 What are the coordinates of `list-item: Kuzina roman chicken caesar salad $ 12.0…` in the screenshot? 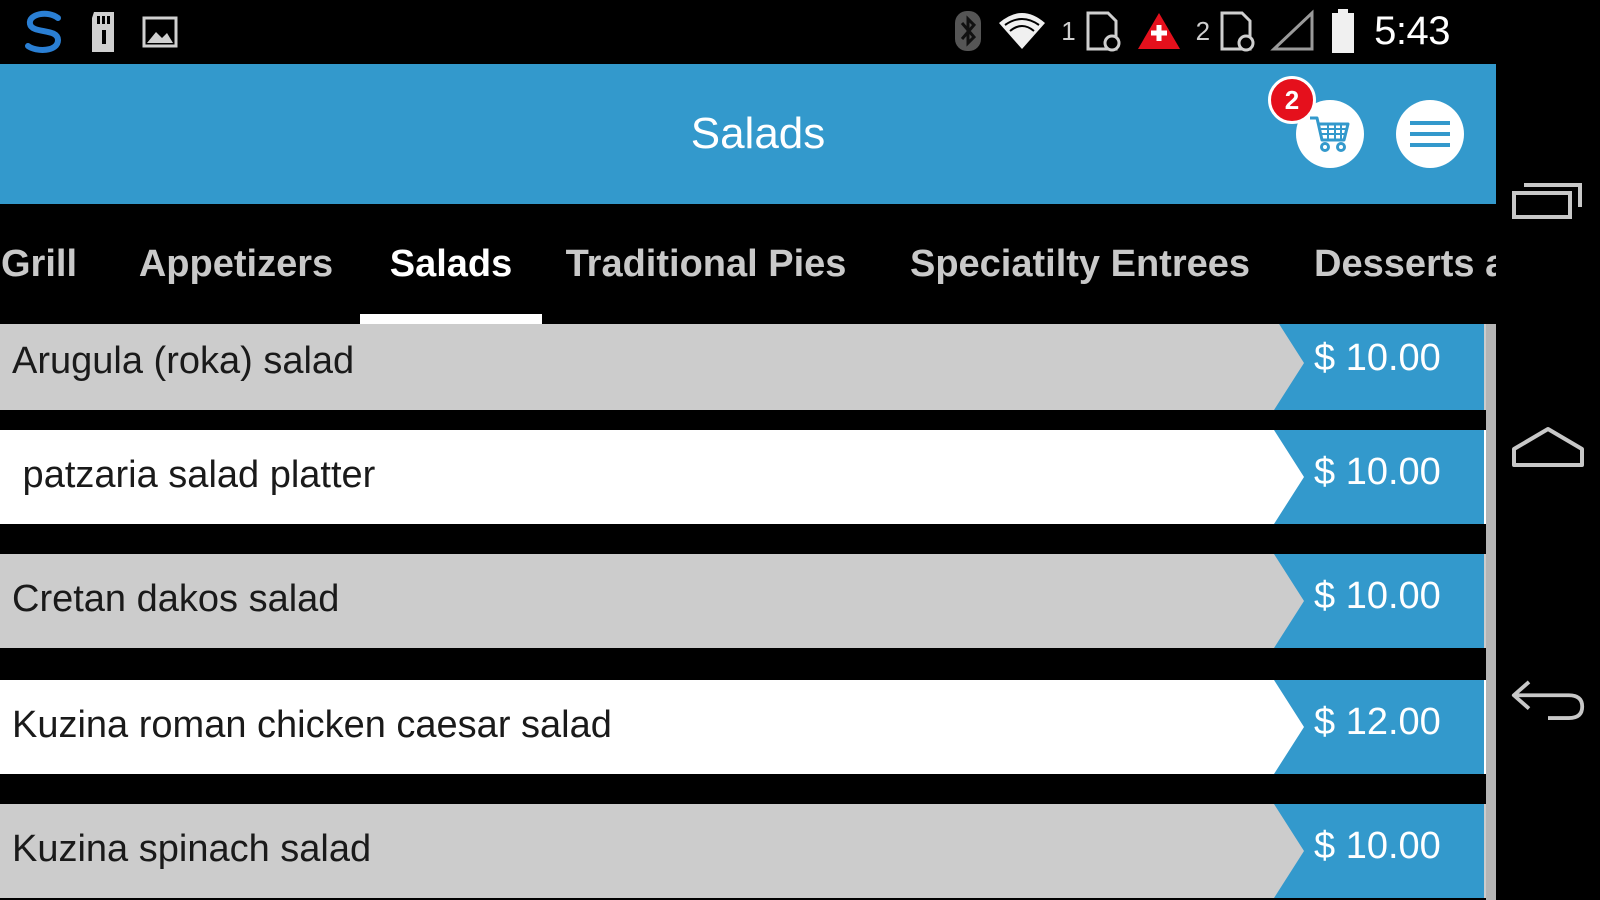 It's located at (748, 727).